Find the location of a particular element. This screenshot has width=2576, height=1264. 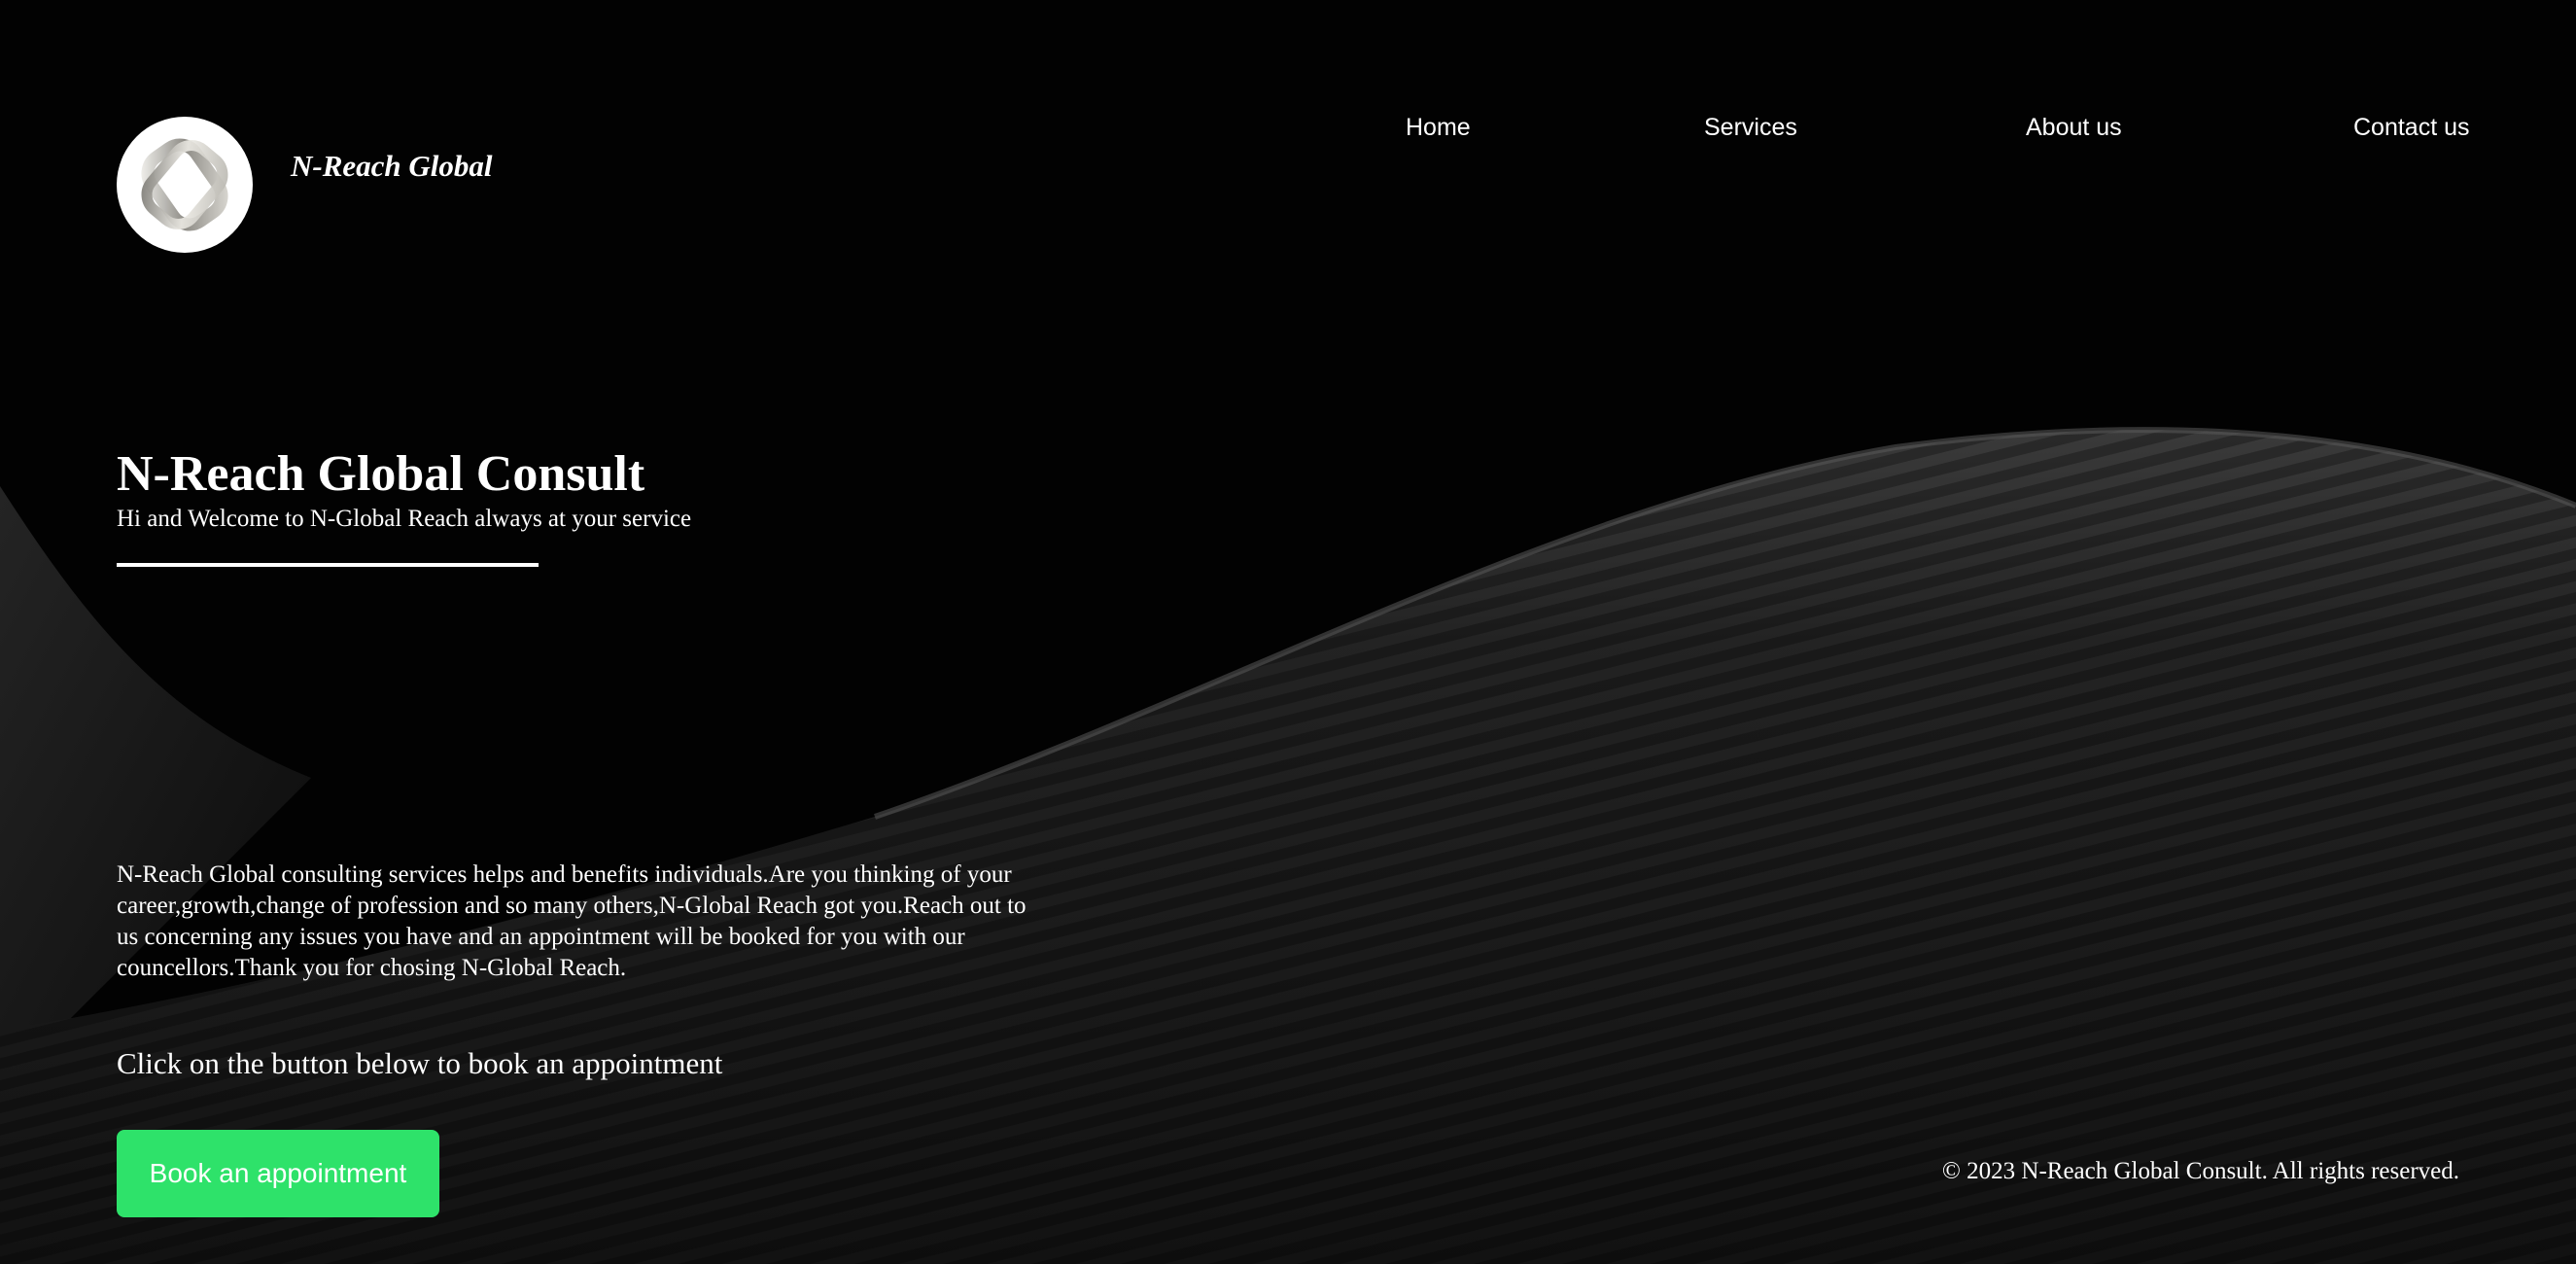

book-appointment-button: Book an appointment is located at coordinates (278, 1173).